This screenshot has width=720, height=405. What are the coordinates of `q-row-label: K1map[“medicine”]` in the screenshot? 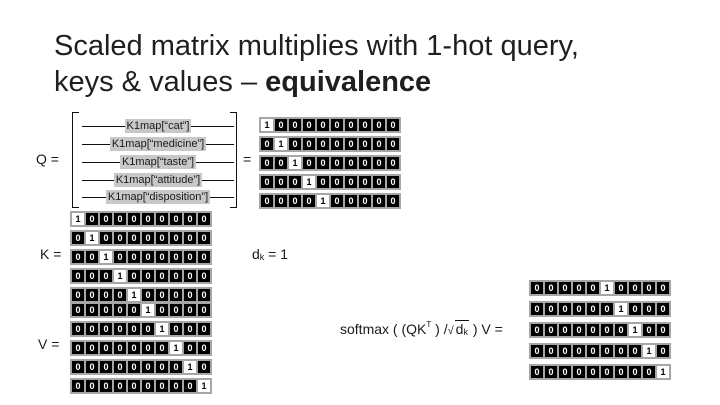 It's located at (158, 144).